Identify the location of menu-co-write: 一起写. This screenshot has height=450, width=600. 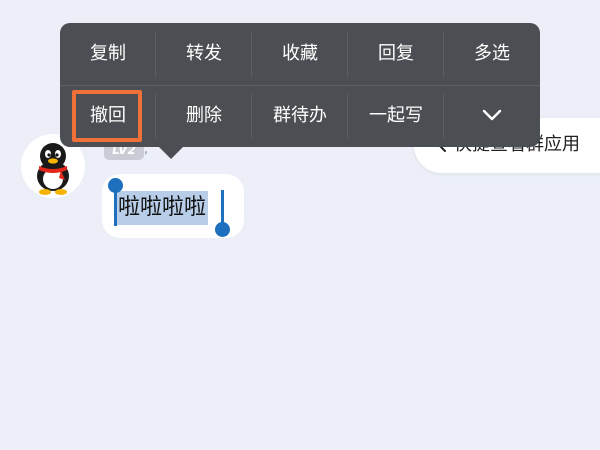
(396, 116).